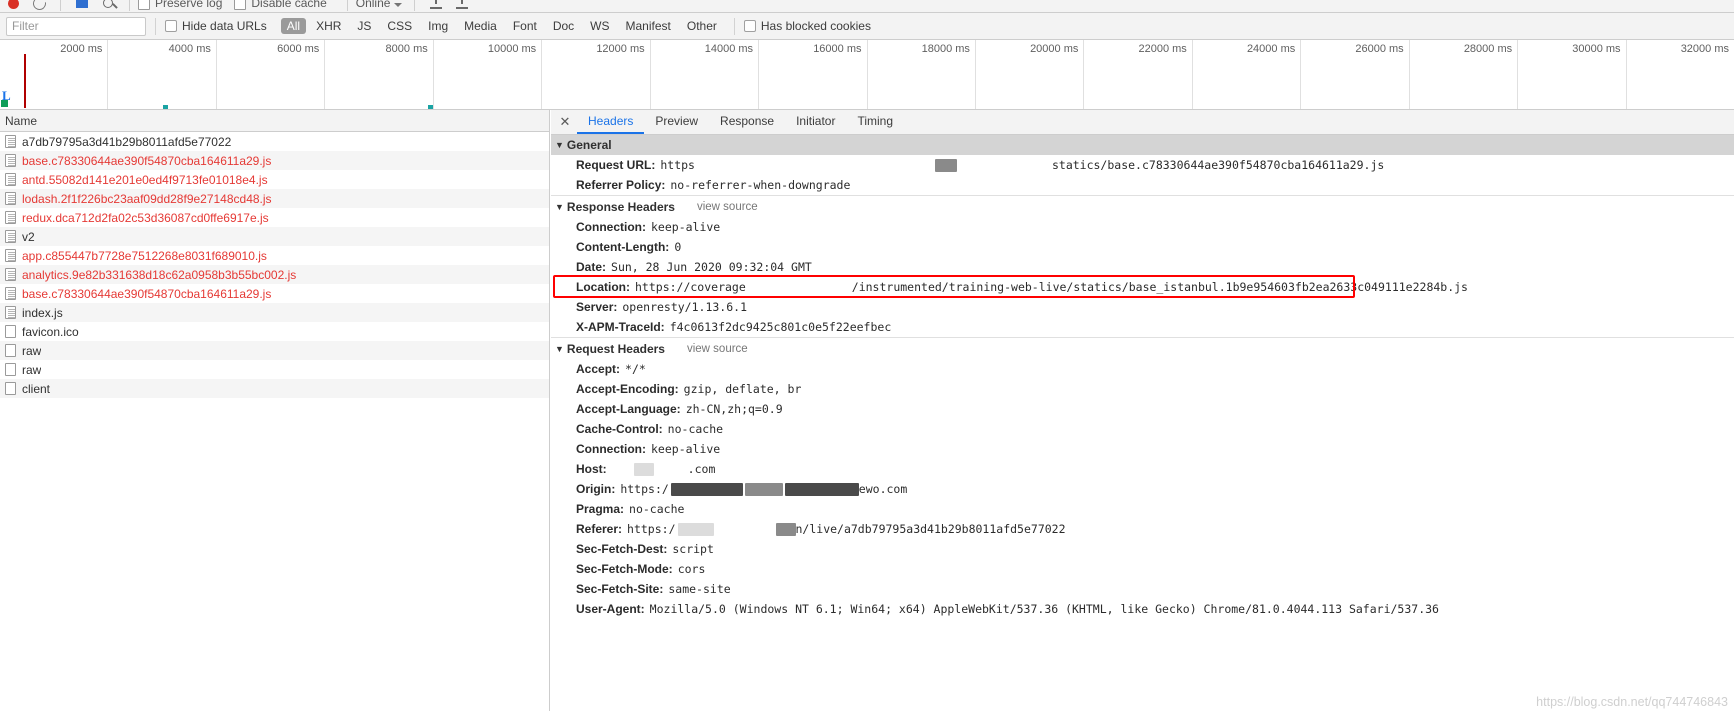  Describe the element at coordinates (883, 489) in the screenshot. I see `header-value-suffix: ewo.com` at that location.